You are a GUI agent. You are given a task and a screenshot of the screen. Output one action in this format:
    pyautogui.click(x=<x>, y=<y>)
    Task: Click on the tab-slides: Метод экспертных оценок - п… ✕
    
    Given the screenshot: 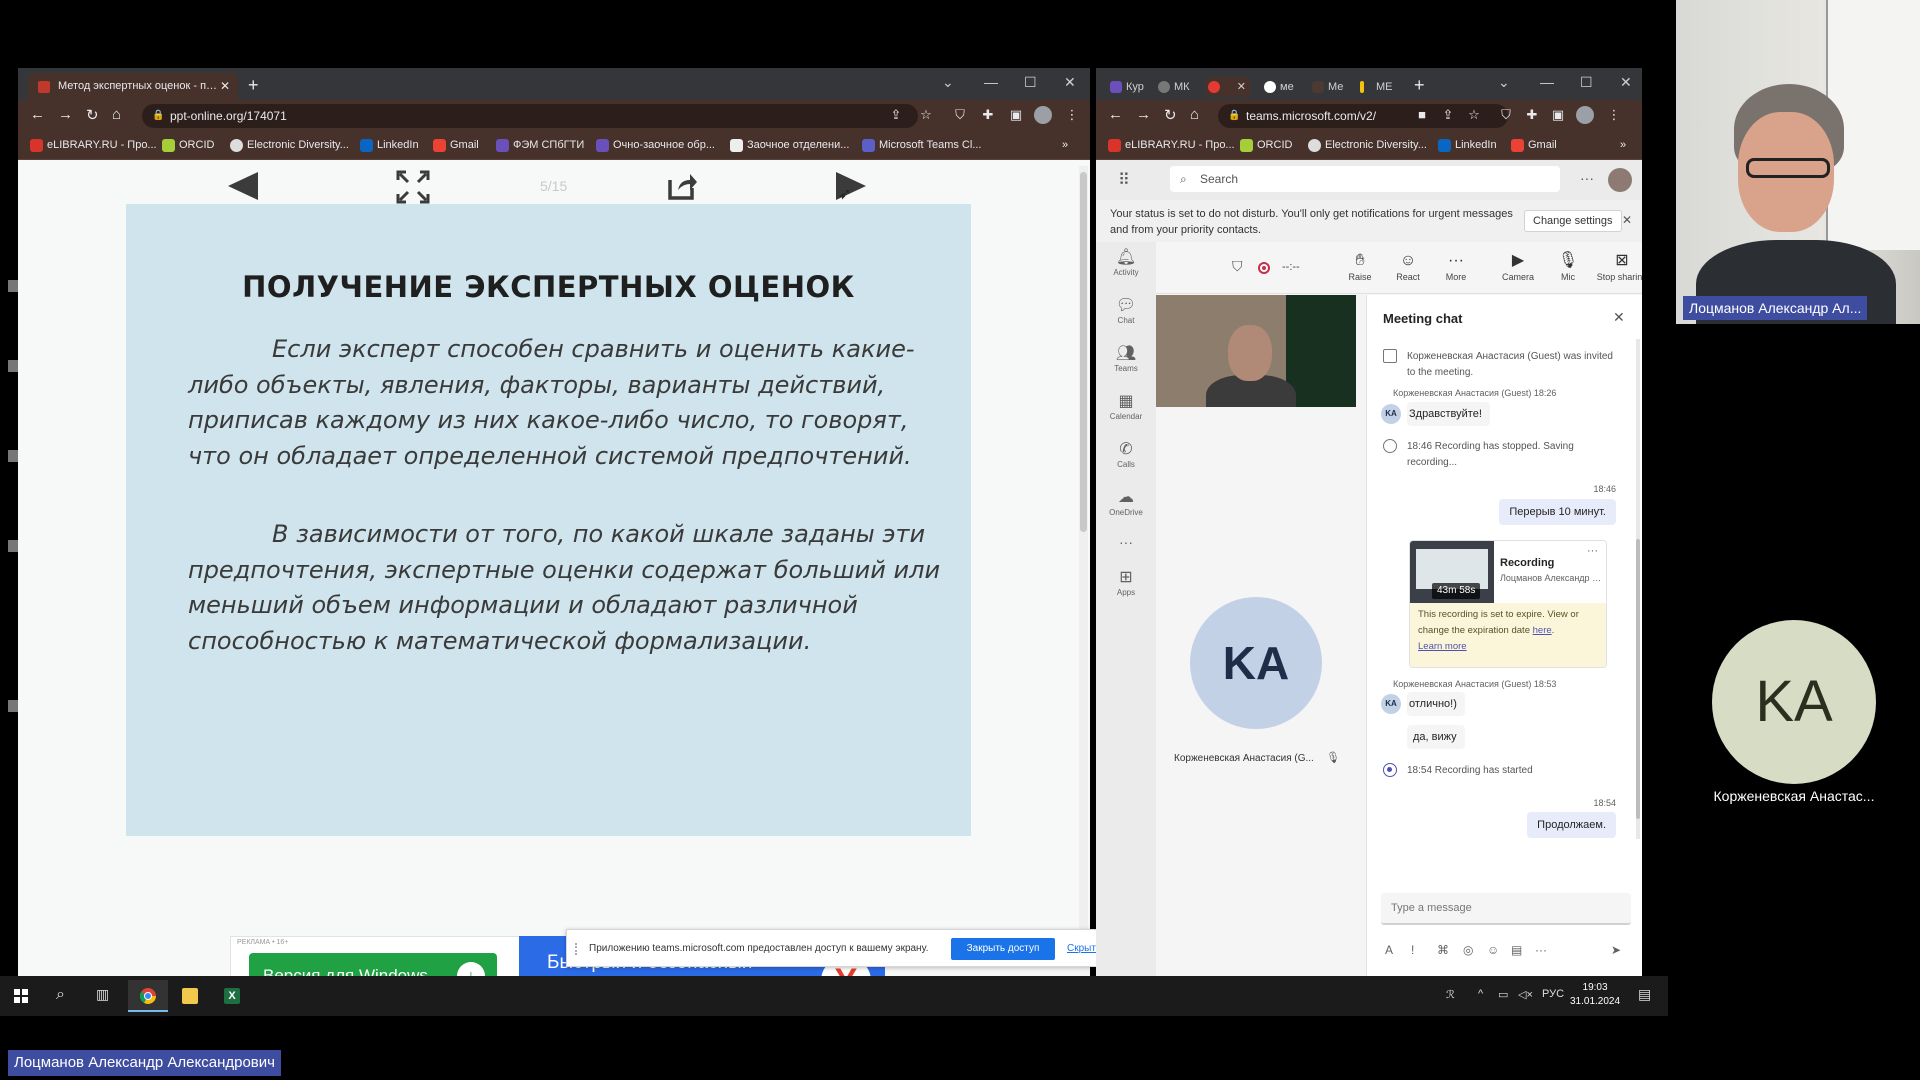 What is the action you would take?
    pyautogui.click(x=133, y=86)
    